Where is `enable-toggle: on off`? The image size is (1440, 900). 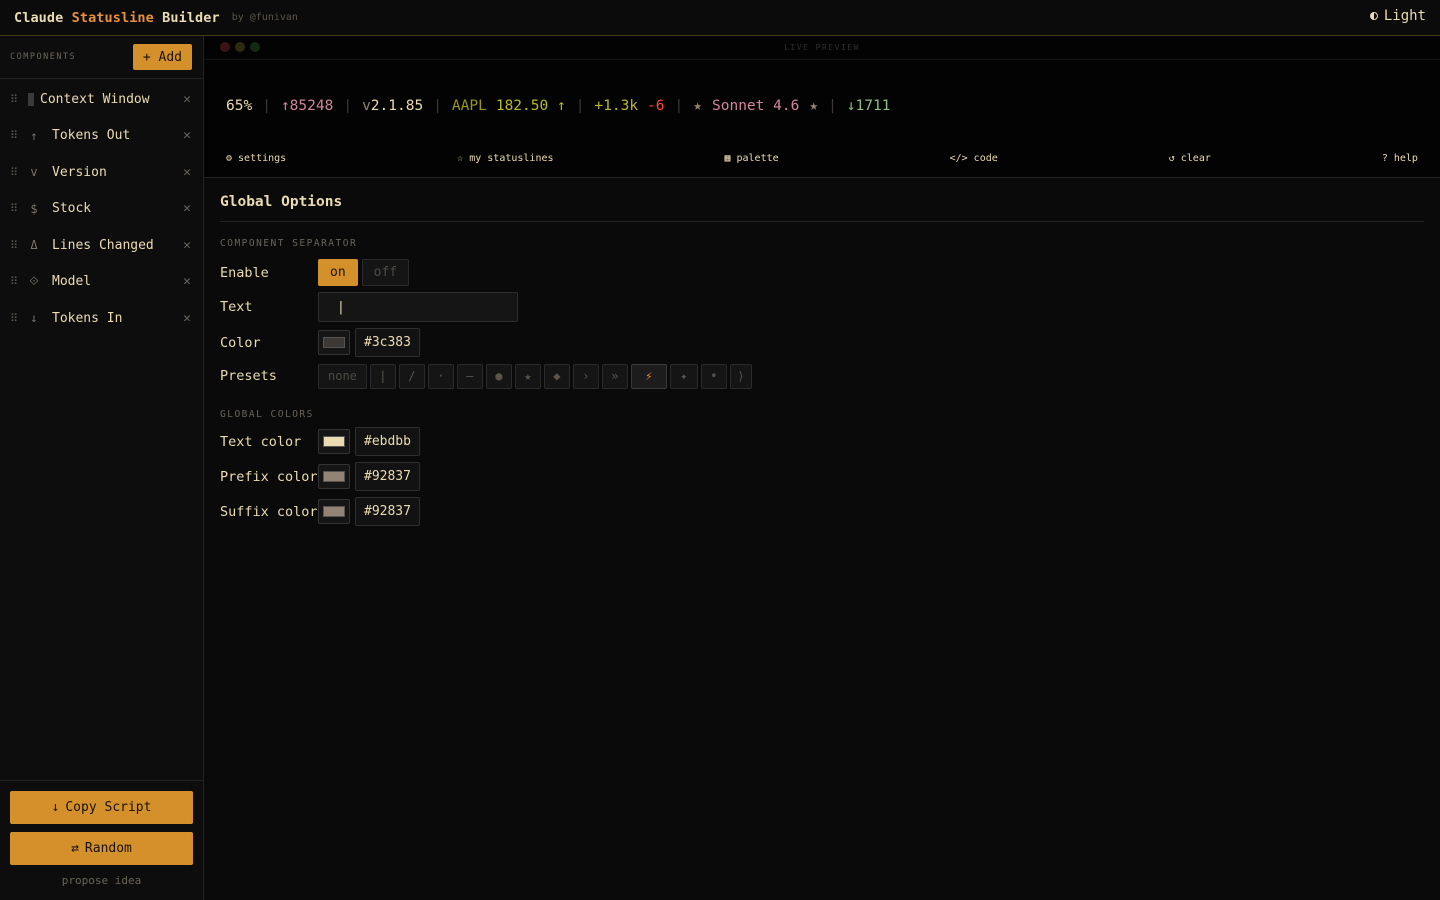
enable-toggle: on off is located at coordinates (364, 272).